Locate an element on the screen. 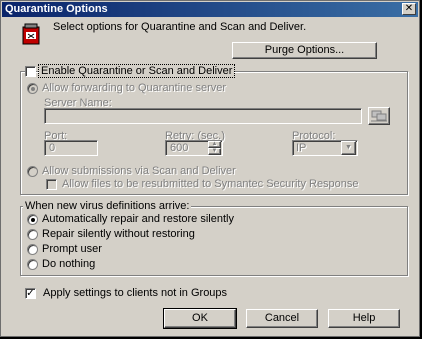  protocol-select: IP ▼ is located at coordinates (325, 148).